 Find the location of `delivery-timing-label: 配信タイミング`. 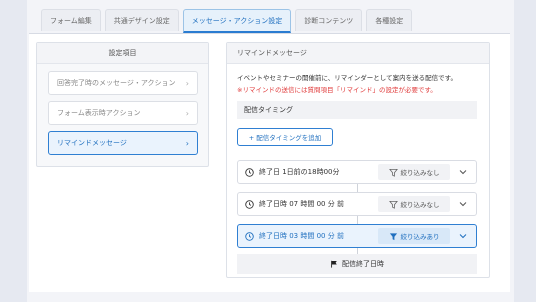

delivery-timing-label: 配信タイミング is located at coordinates (357, 110).